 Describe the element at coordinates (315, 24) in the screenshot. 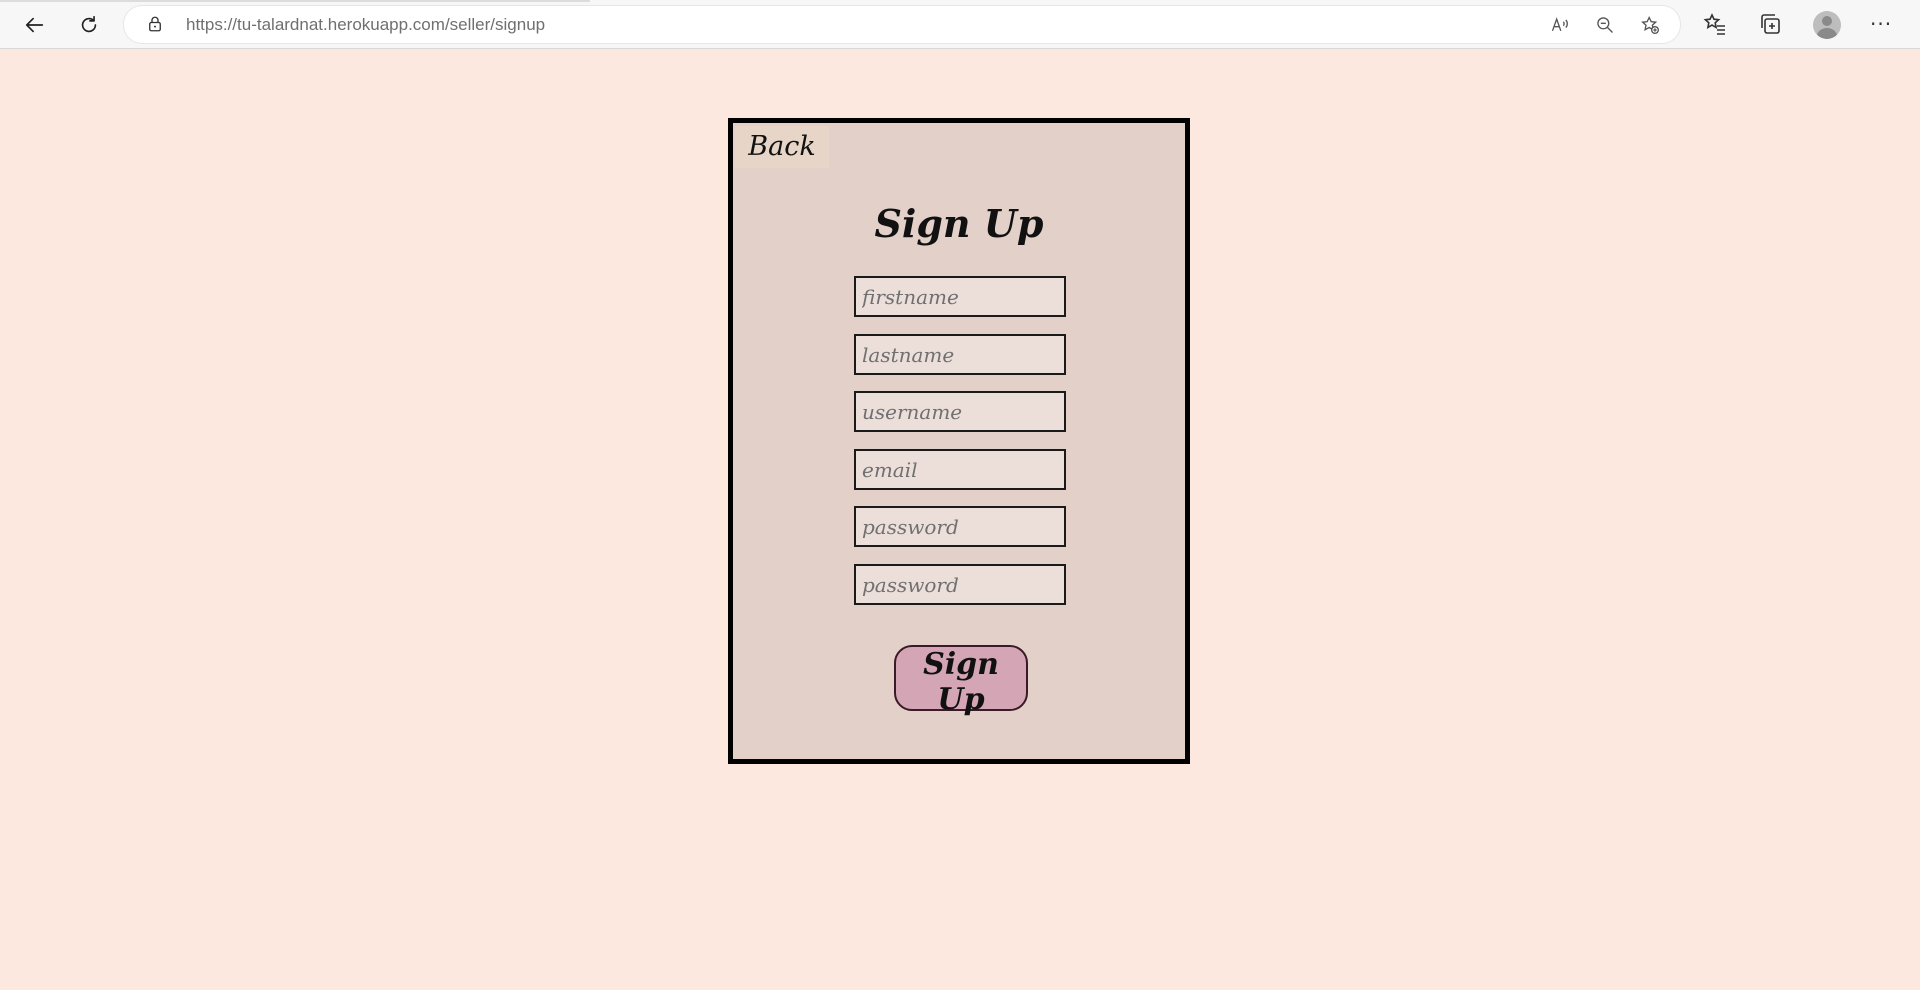

I see `url-host: https://tu-talardnat.herokuapp.com` at that location.